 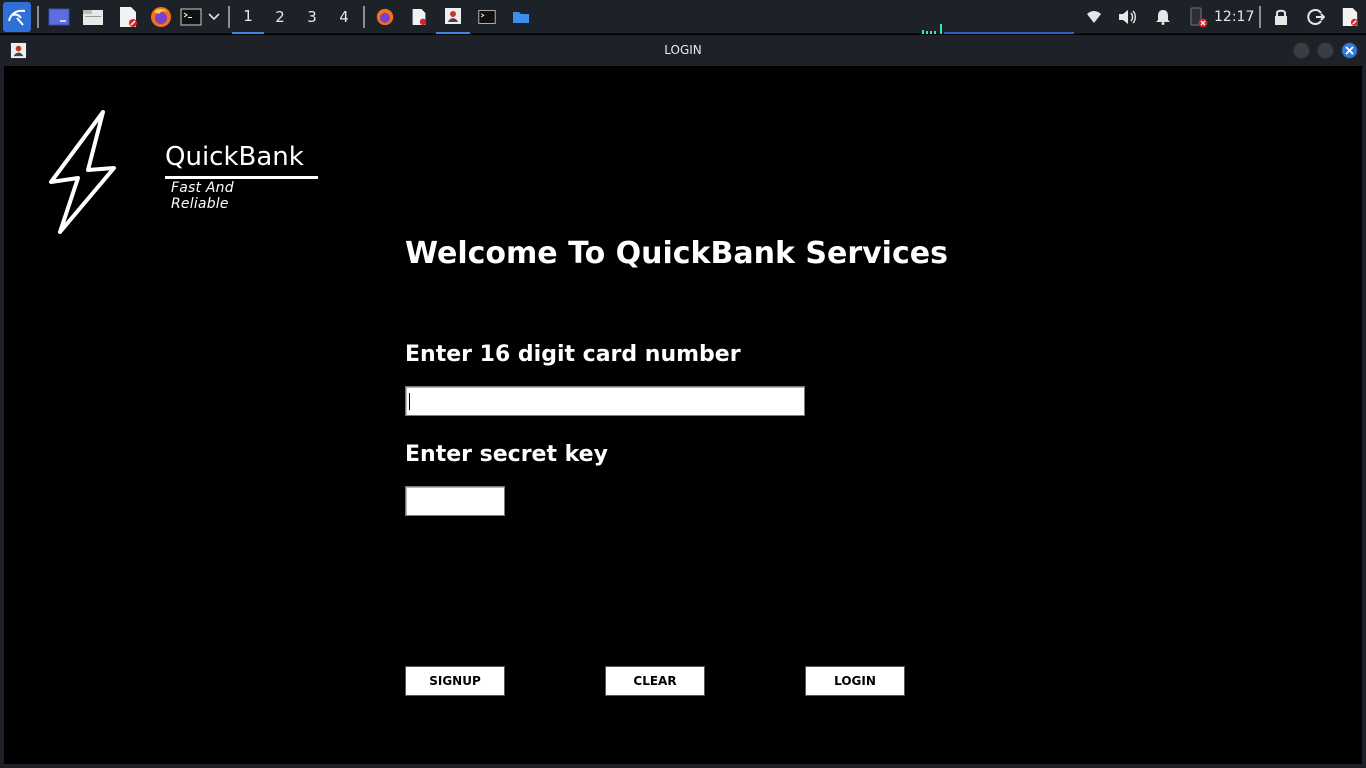 I want to click on kali-menu-icon, so click(x=17, y=17).